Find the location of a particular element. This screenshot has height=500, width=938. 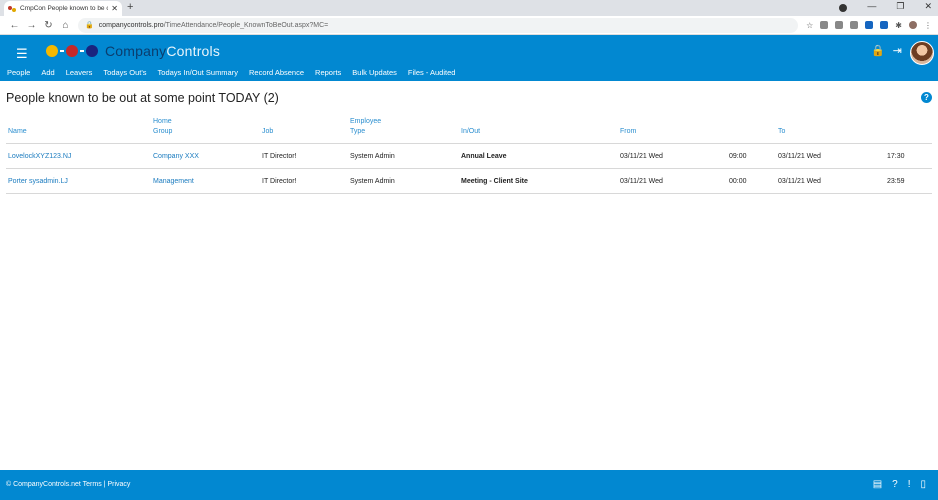

header-home-group: Home Group is located at coordinates (162, 127).